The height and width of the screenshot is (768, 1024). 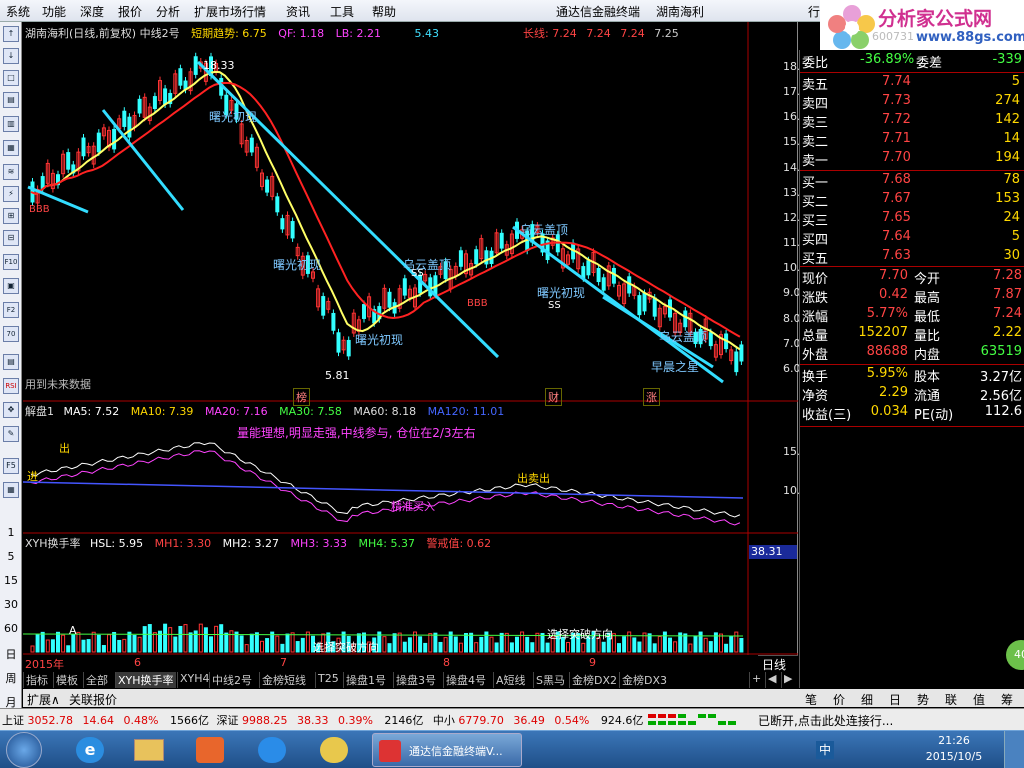 I want to click on menu-depth: 深度, so click(x=92, y=11).